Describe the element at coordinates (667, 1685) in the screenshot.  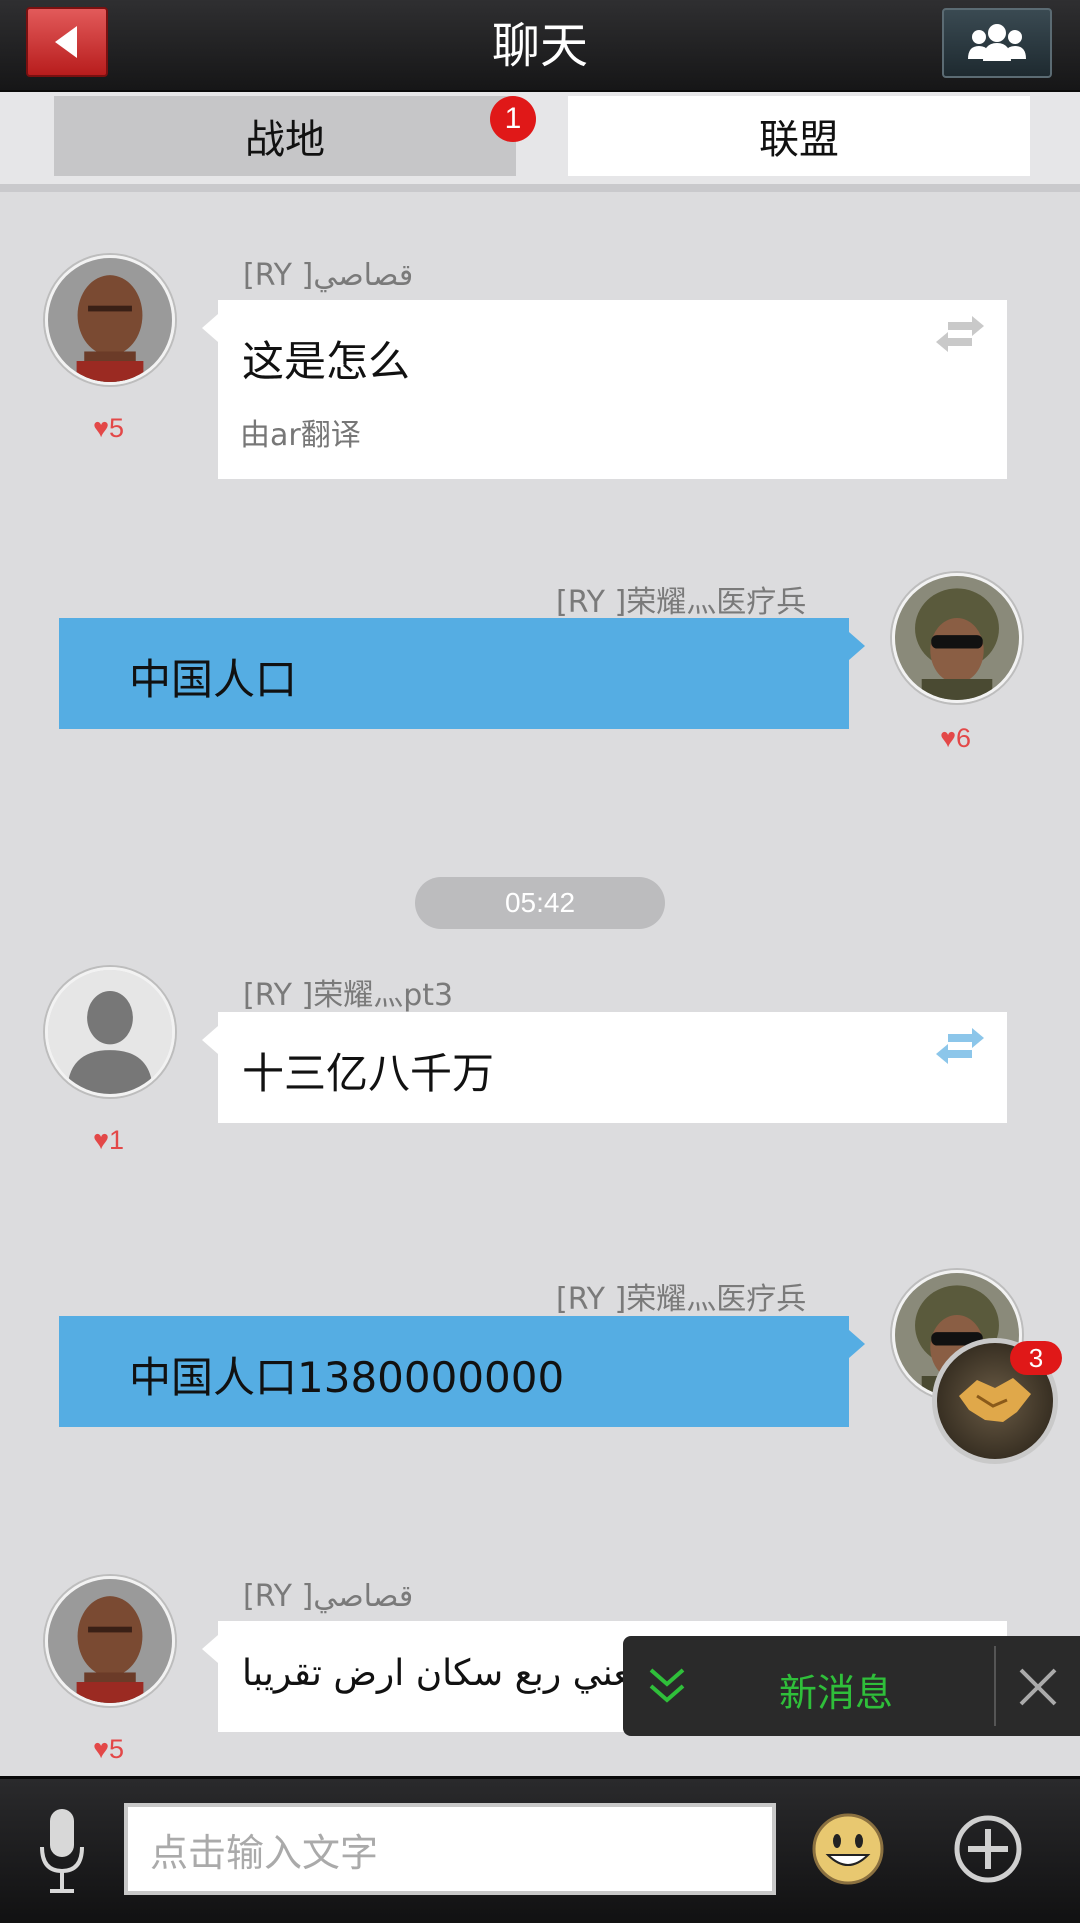
I see `double-chevron-down-icon` at that location.